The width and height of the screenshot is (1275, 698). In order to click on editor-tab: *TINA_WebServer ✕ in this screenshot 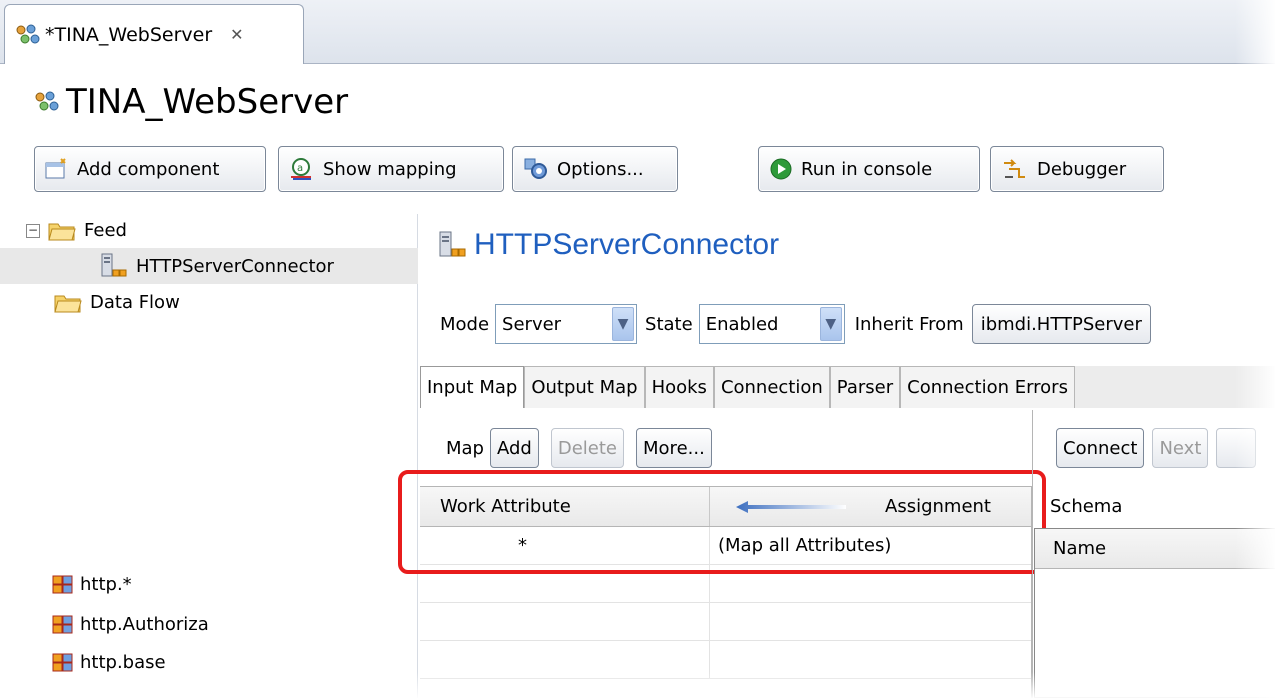, I will do `click(154, 34)`.